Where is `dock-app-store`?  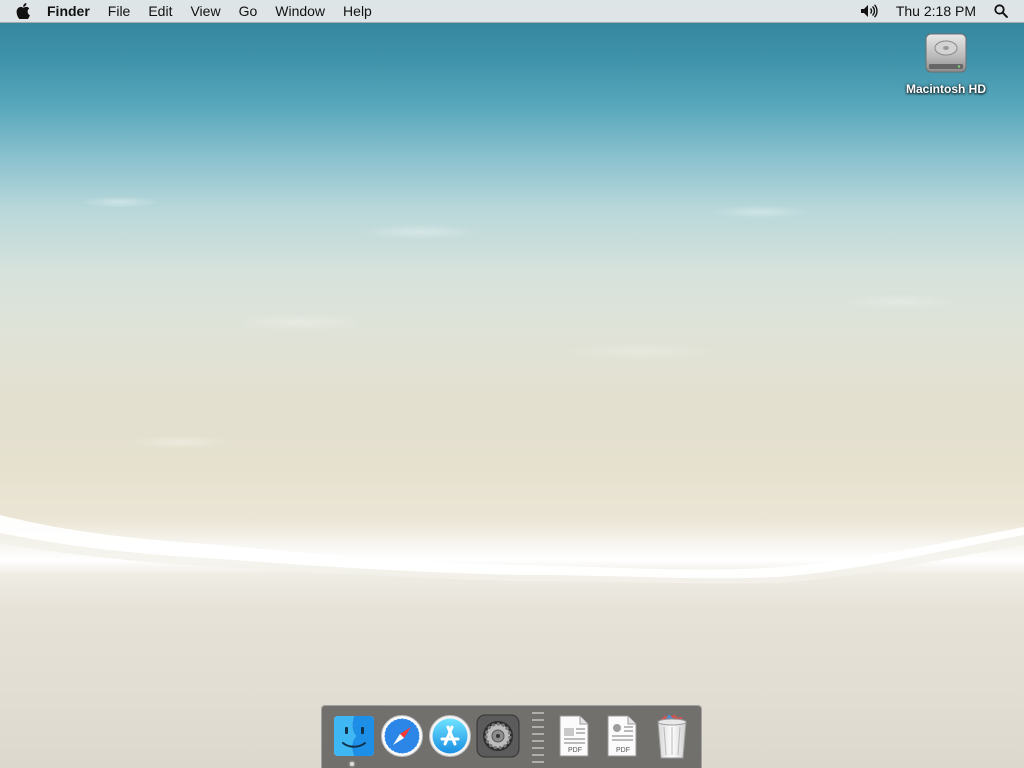 dock-app-store is located at coordinates (450, 736).